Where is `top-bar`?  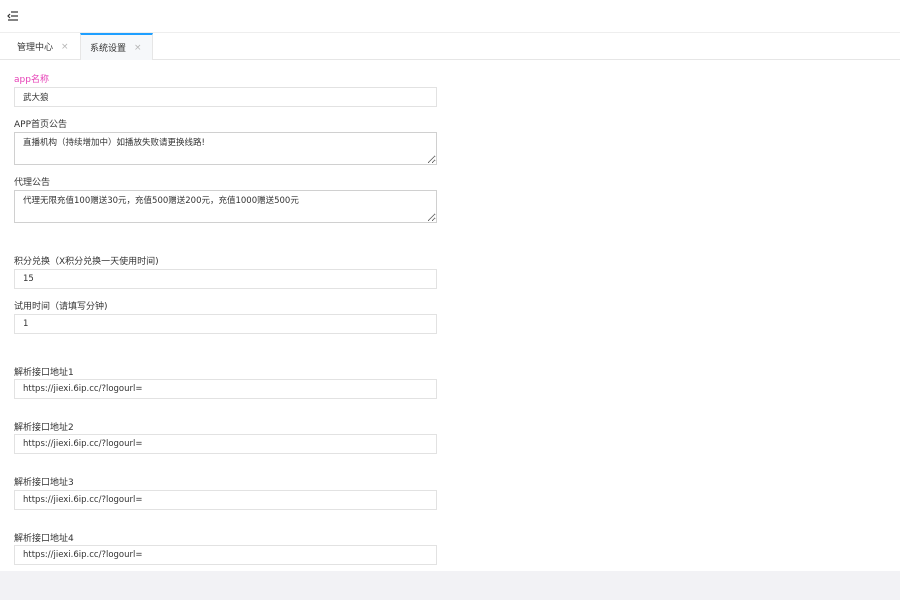
top-bar is located at coordinates (450, 16).